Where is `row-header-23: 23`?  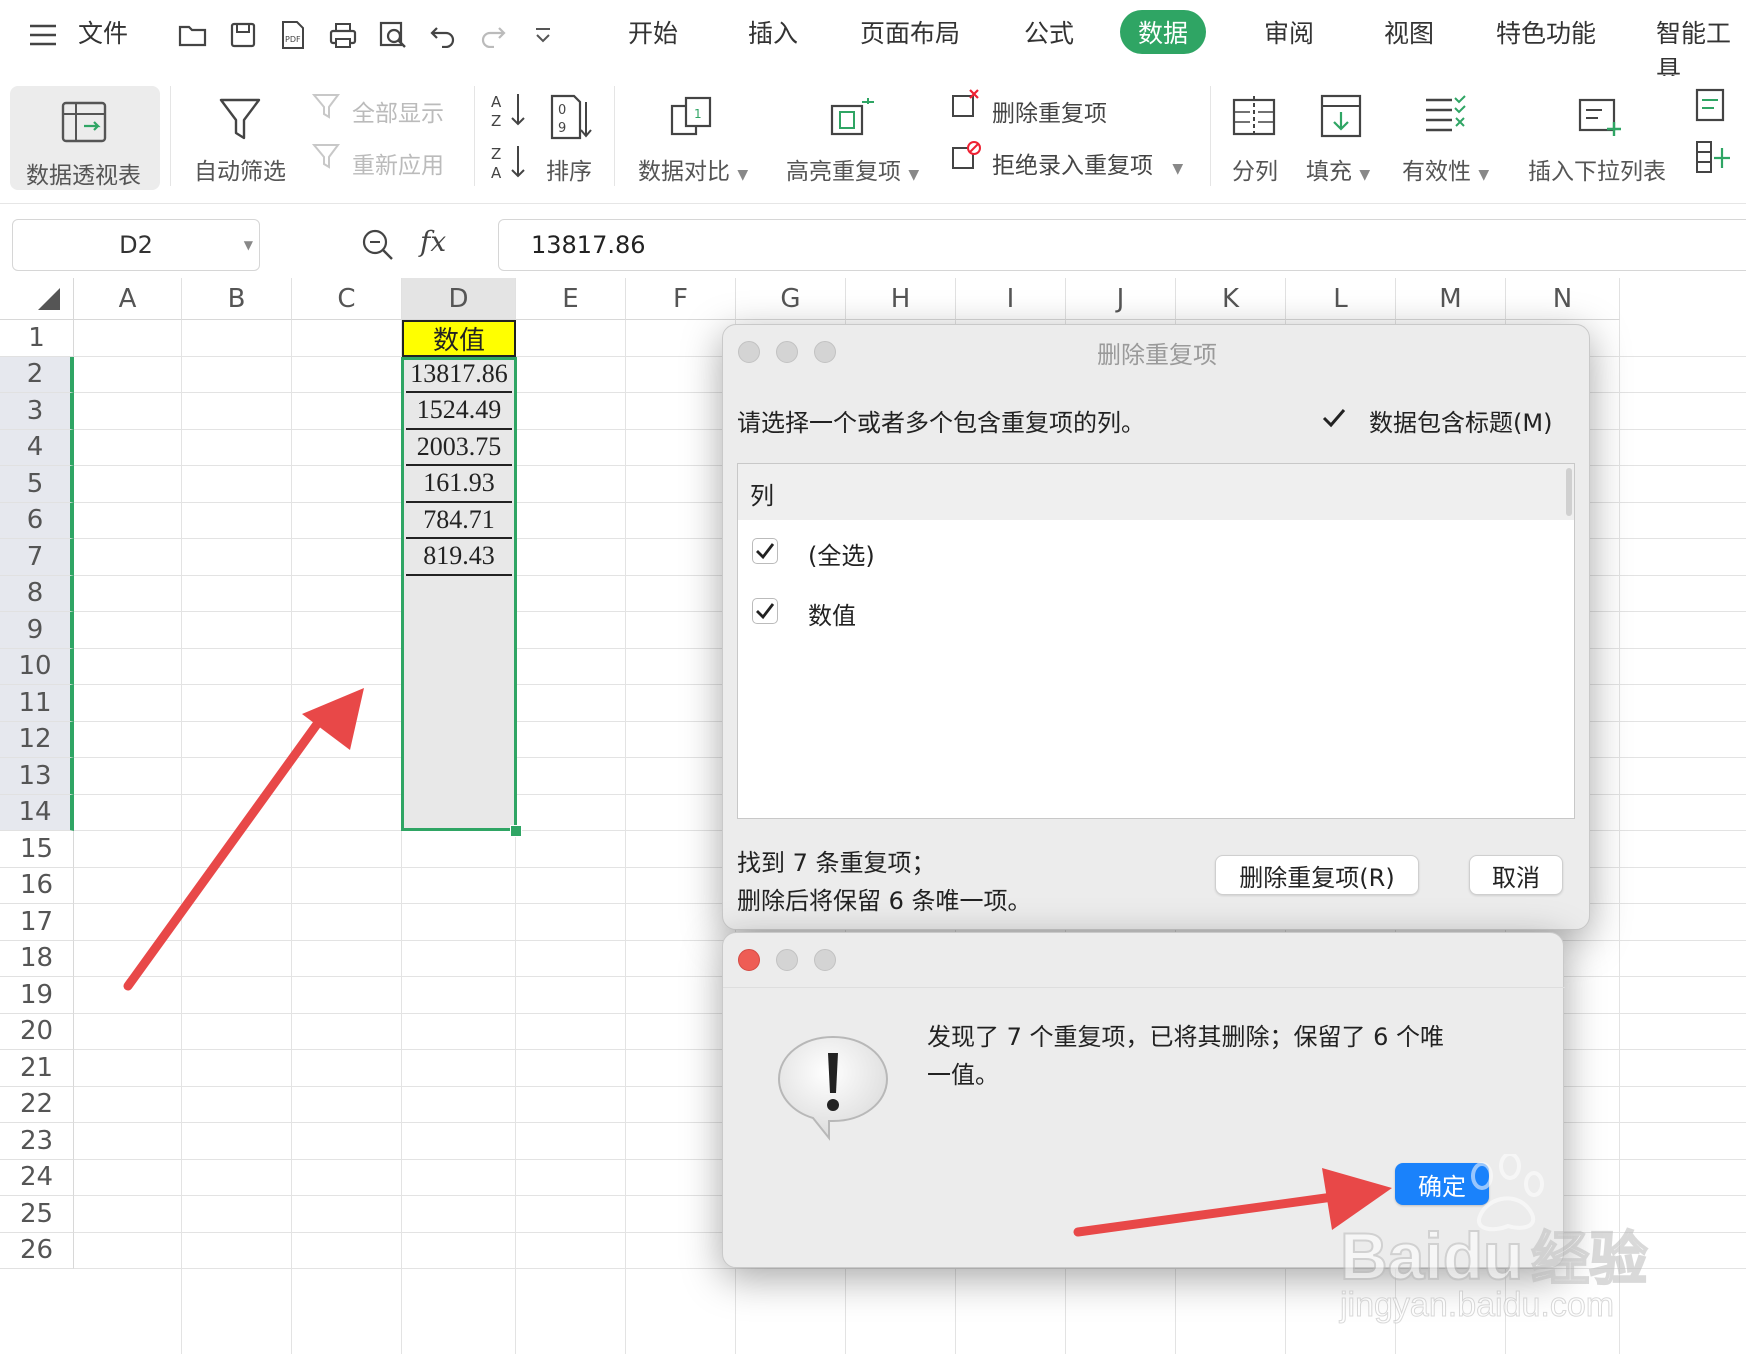
row-header-23: 23 is located at coordinates (37, 1141).